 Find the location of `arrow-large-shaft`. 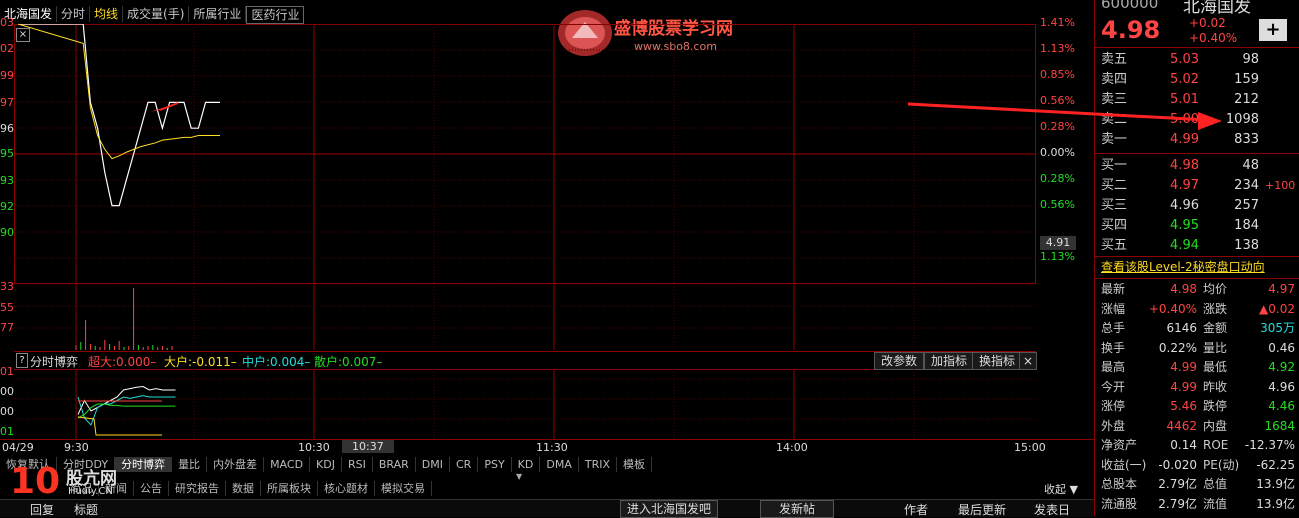

arrow-large-shaft is located at coordinates (1058, 112).